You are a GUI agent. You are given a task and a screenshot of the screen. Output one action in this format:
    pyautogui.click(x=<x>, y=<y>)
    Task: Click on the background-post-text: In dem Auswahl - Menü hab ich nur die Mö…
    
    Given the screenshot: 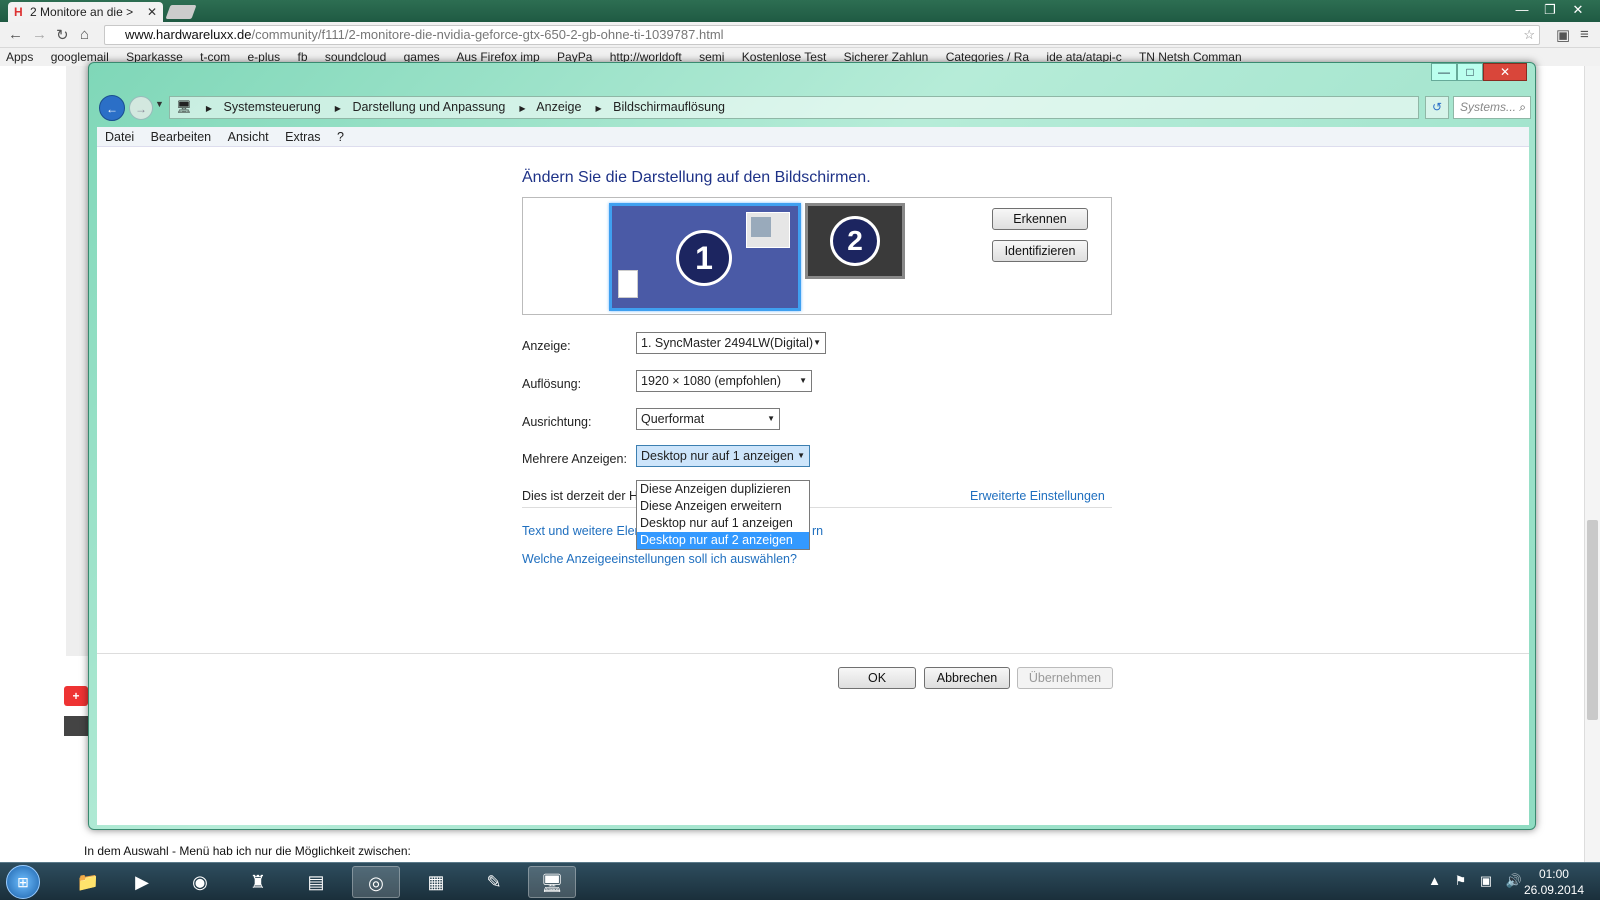 What is the action you would take?
    pyautogui.click(x=247, y=851)
    